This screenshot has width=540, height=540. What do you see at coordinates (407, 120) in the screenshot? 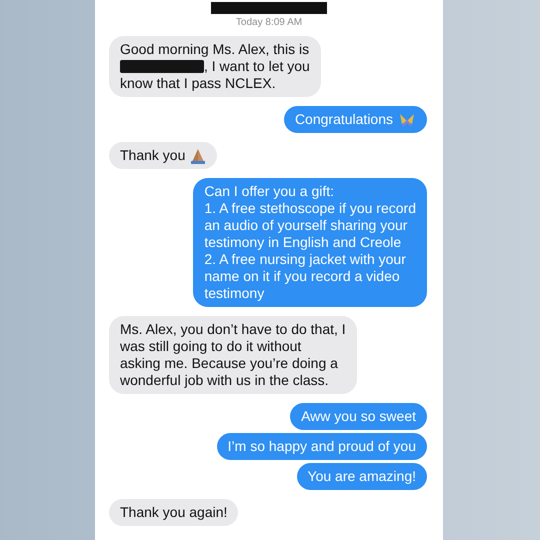
I see `bow-icon` at bounding box center [407, 120].